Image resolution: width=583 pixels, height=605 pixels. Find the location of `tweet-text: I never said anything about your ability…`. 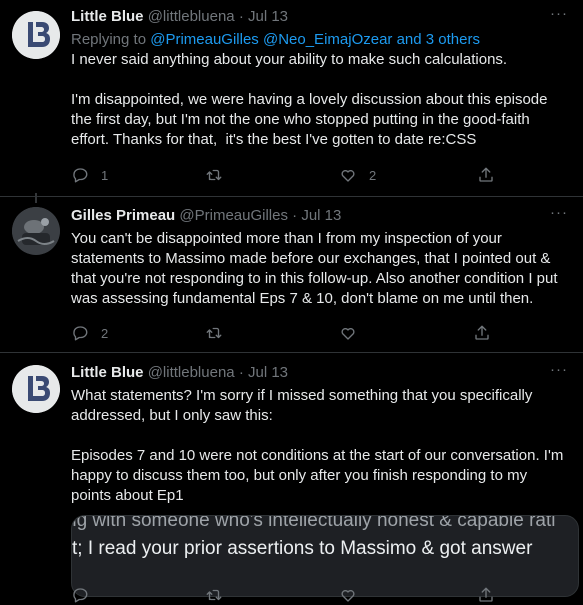

tweet-text: I never said anything about your ability… is located at coordinates (309, 99).